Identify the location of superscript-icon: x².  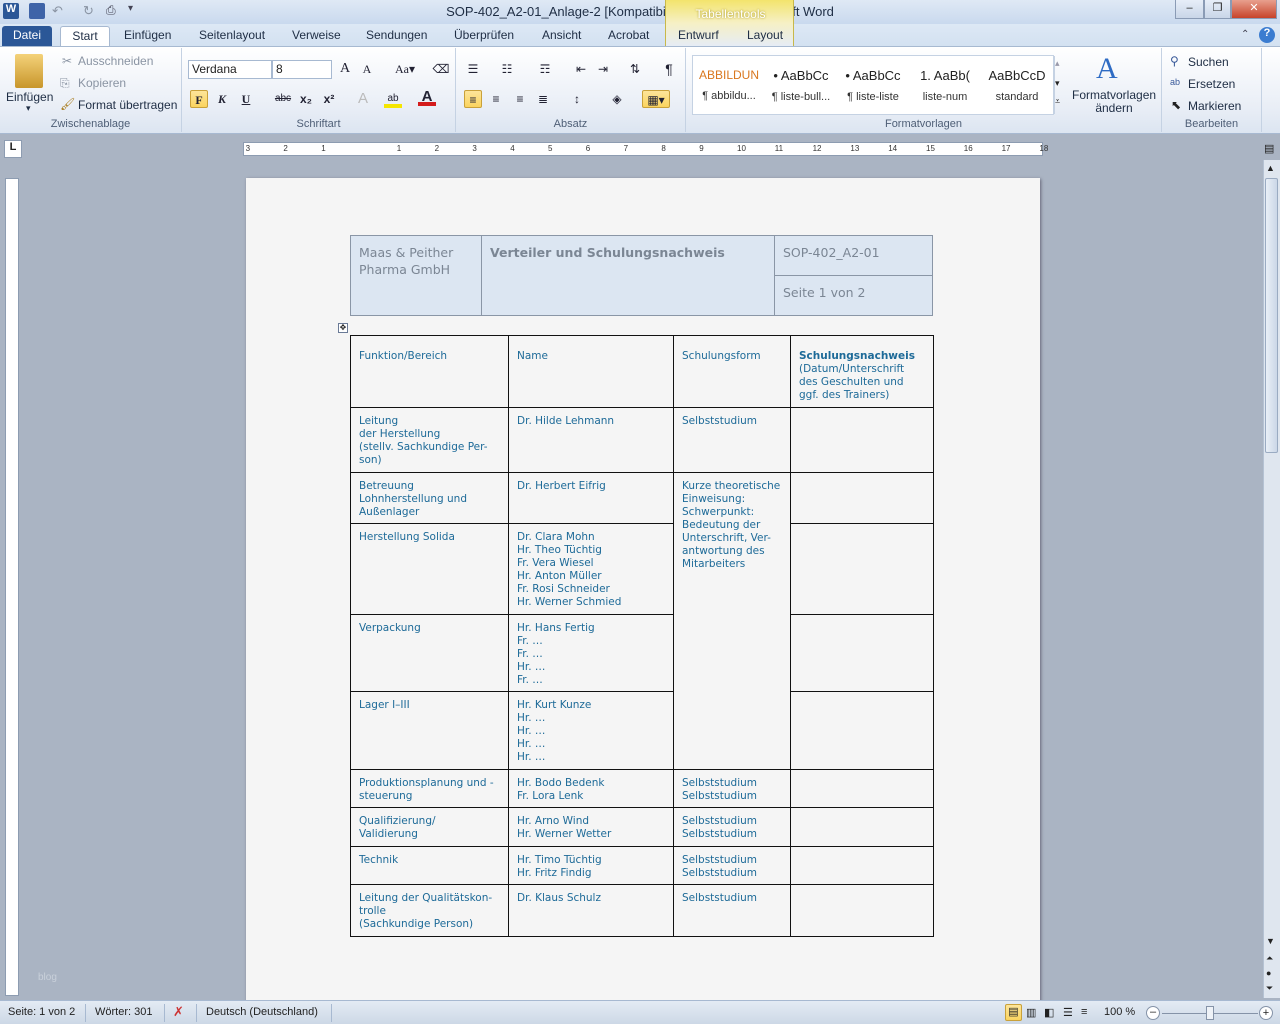
(329, 99).